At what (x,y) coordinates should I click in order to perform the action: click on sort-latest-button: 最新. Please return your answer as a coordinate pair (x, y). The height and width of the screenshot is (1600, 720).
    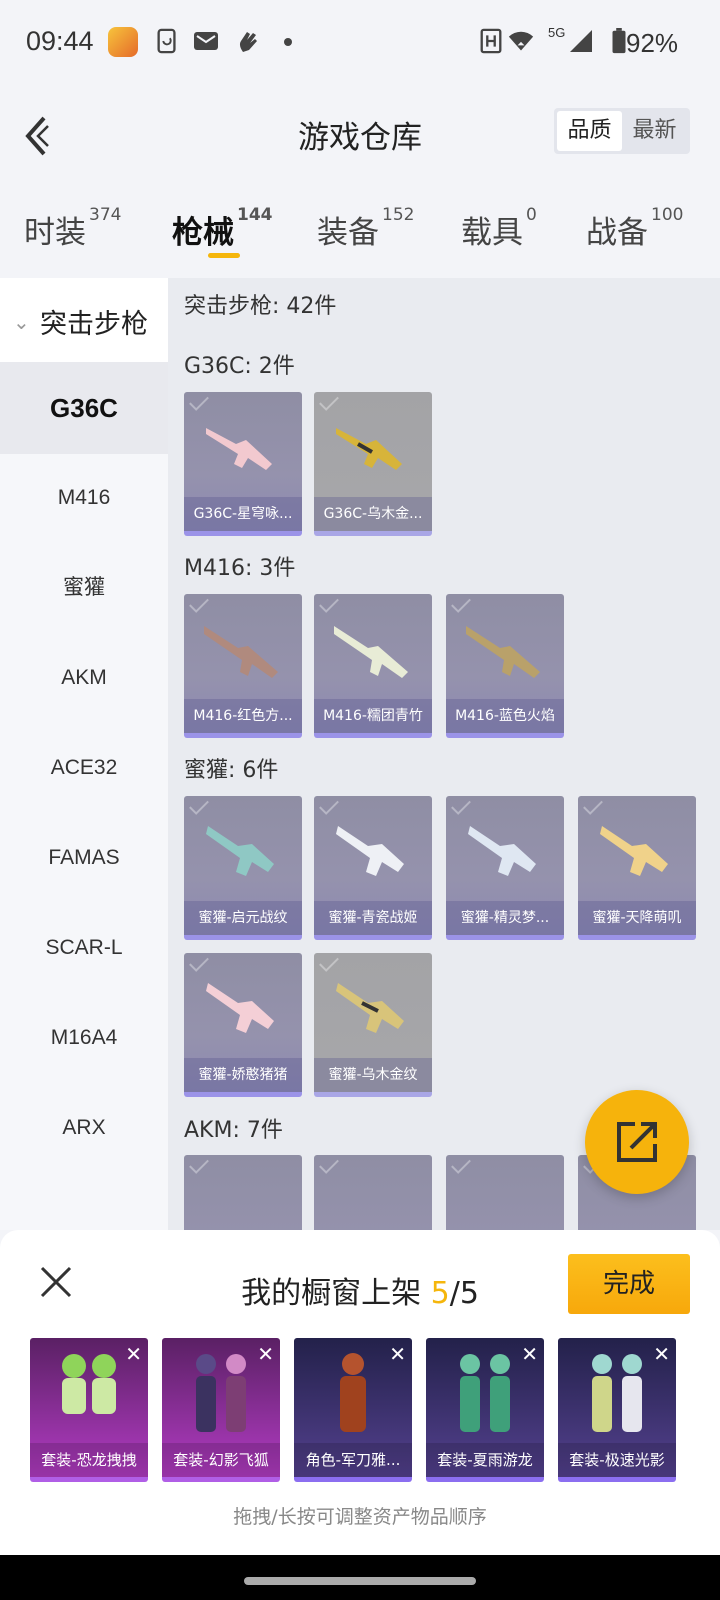
    Looking at the image, I should click on (654, 131).